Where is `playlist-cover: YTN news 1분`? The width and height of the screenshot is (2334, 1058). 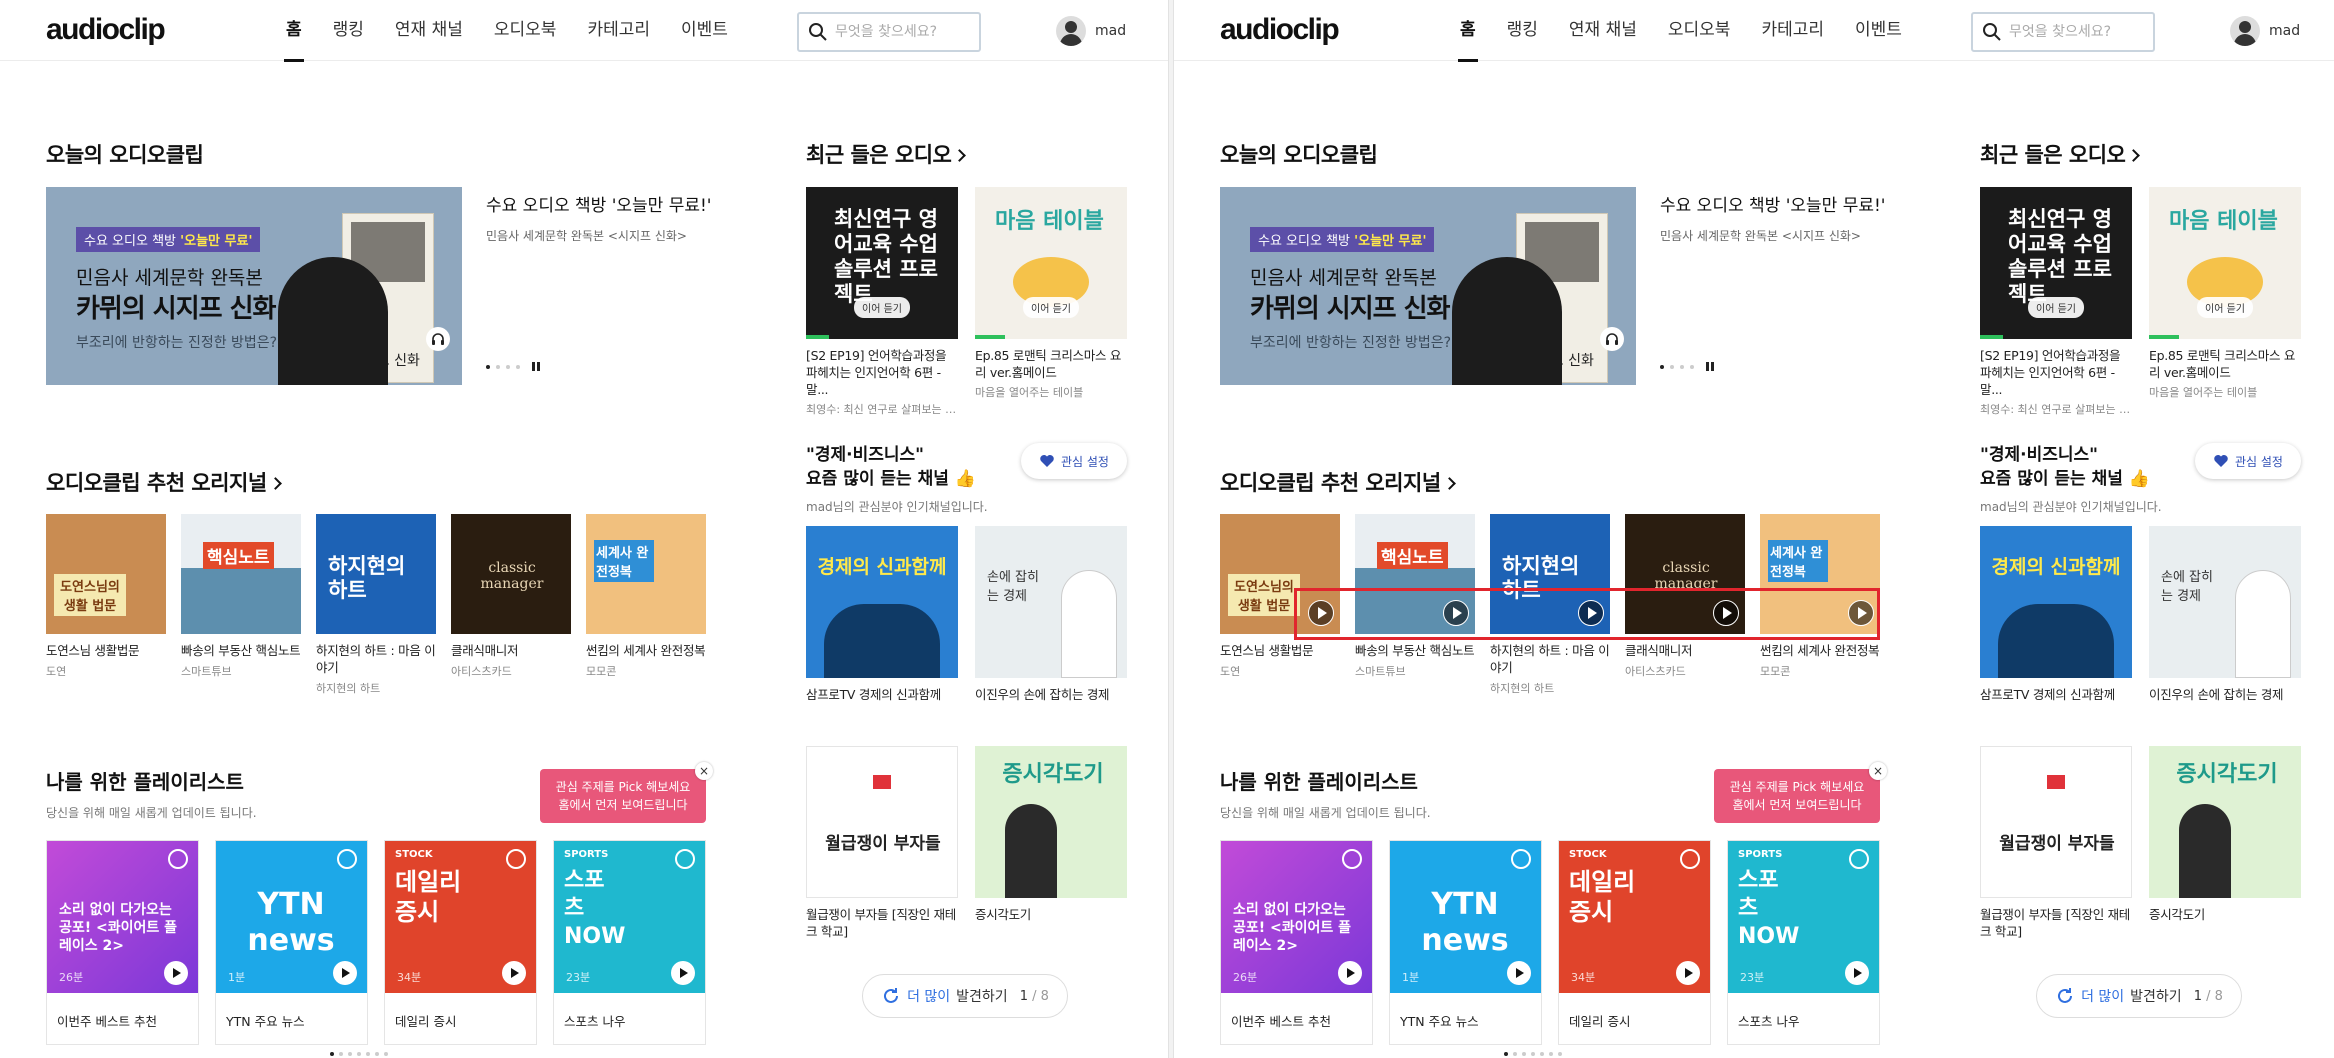 playlist-cover: YTN news 1분 is located at coordinates (291, 917).